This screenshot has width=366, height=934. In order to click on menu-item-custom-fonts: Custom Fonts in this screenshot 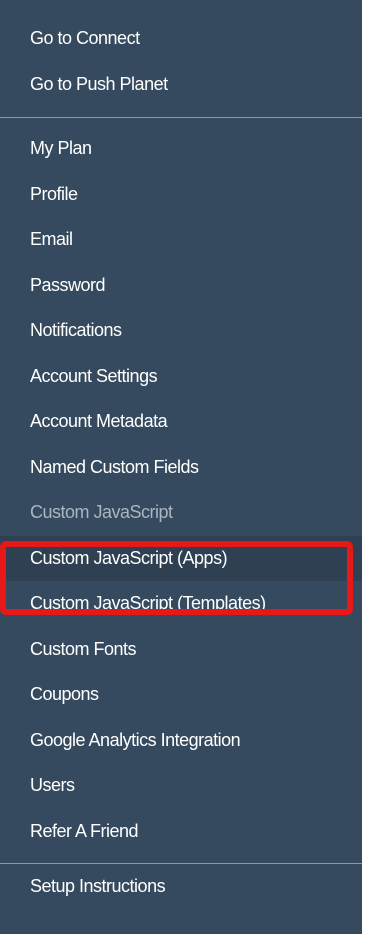, I will do `click(181, 650)`.